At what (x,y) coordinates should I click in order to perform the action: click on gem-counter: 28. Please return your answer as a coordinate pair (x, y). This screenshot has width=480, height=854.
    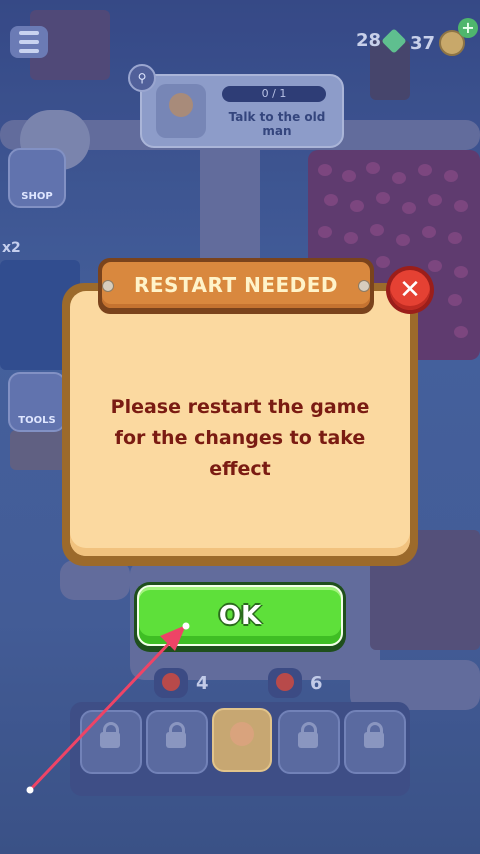
    Looking at the image, I should click on (381, 40).